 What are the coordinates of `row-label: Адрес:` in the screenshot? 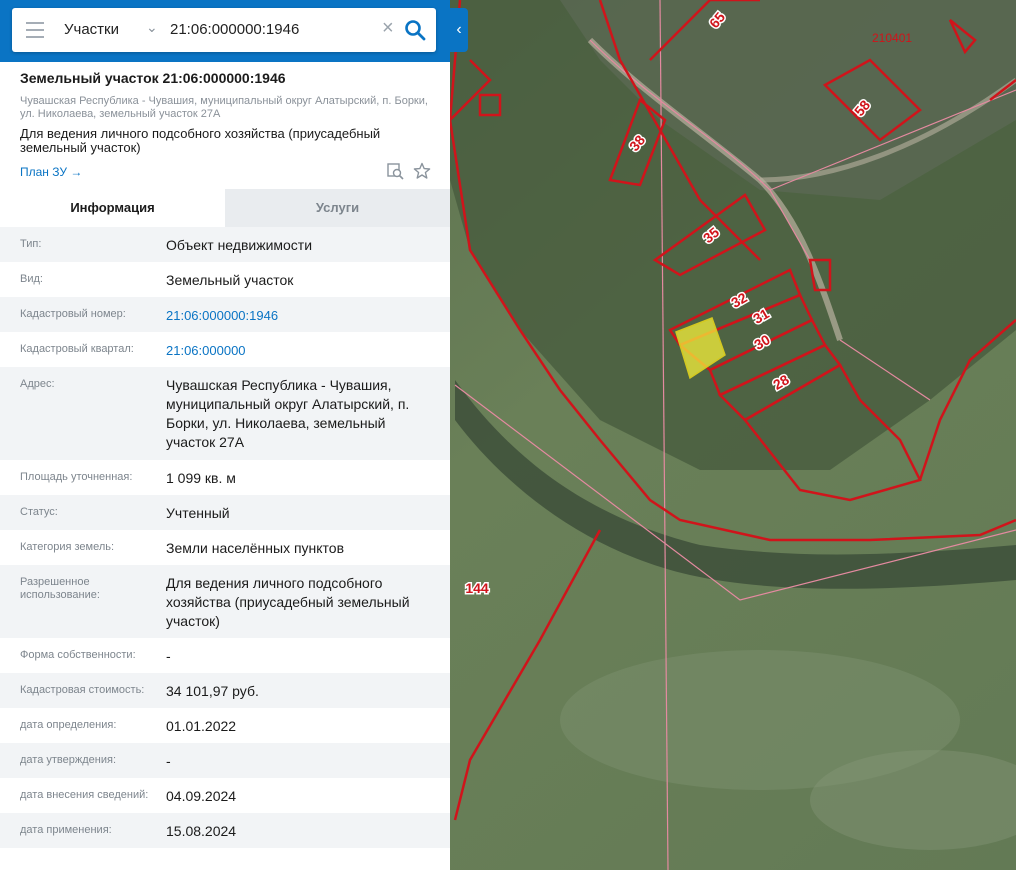 It's located at (37, 384).